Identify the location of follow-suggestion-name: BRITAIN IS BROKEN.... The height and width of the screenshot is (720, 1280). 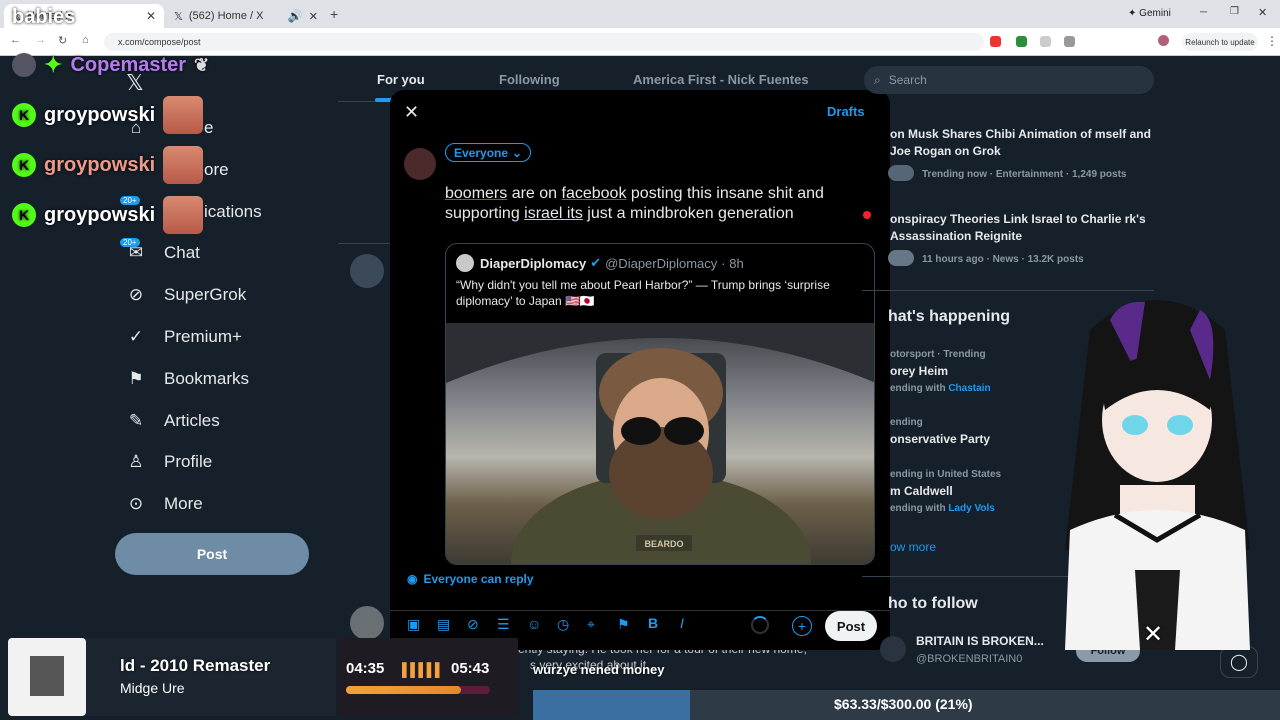
(980, 641).